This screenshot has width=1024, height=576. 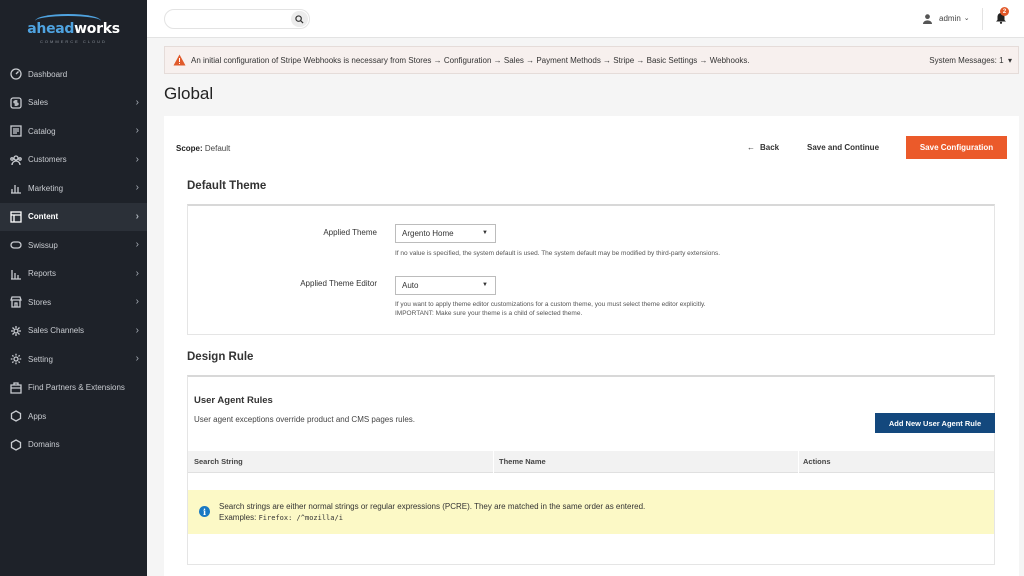 I want to click on back-button: ← Back, so click(x=763, y=147).